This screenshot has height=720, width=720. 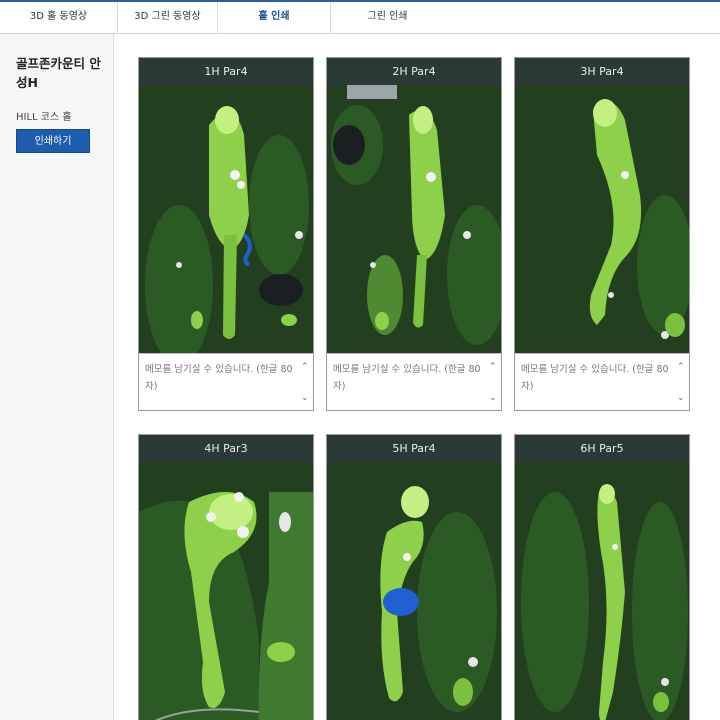 I want to click on hole-card-1: 1H Par4 메모를 남기실 수 있습니다. (한글 80자) ⌃ ⌄, so click(x=226, y=234).